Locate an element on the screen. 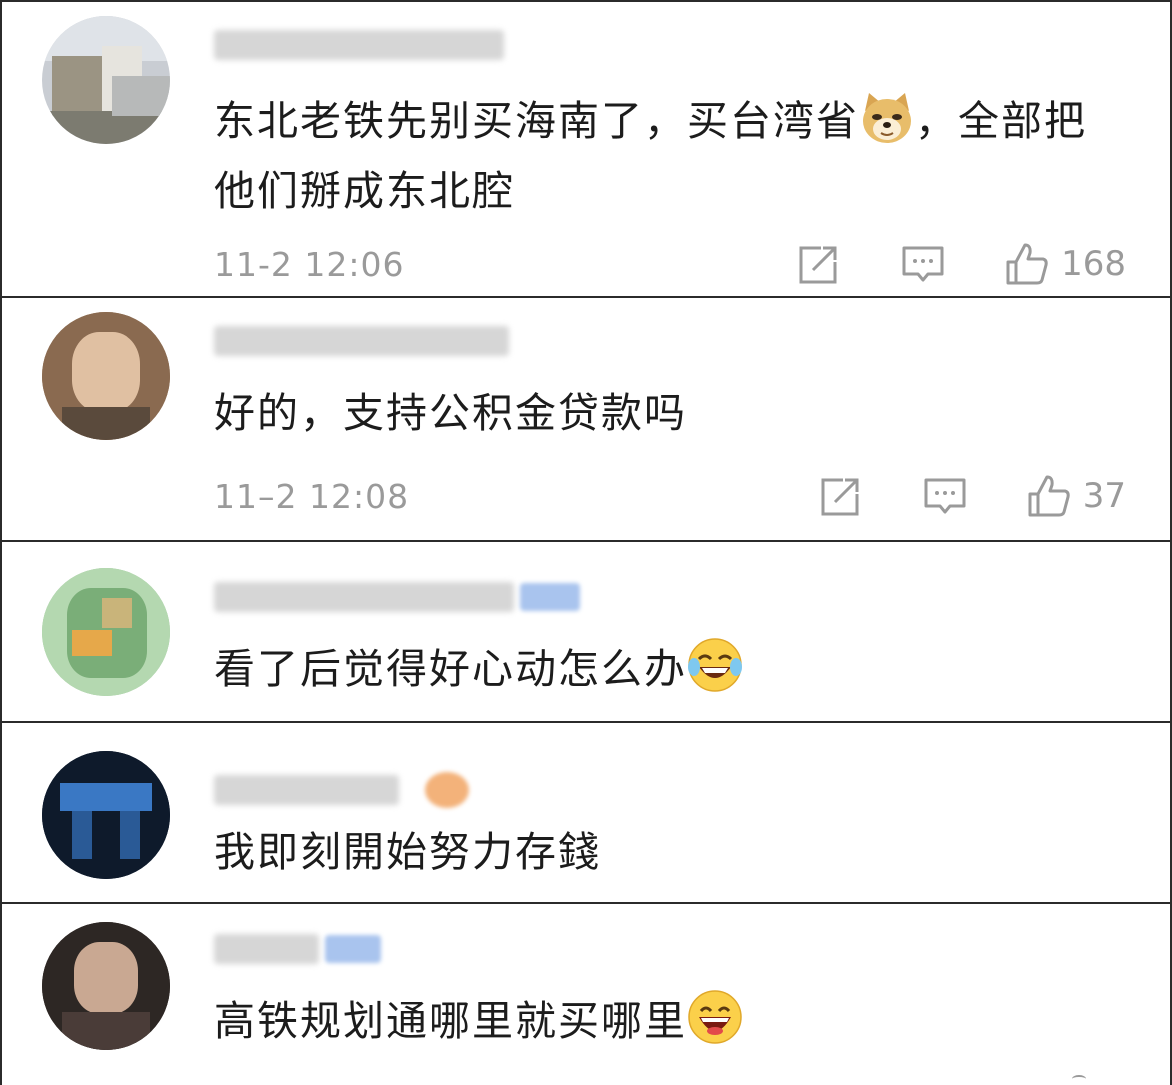 This screenshot has width=1172, height=1085. comment-text: 看了后觉得好心动怎么办 is located at coordinates (668, 669).